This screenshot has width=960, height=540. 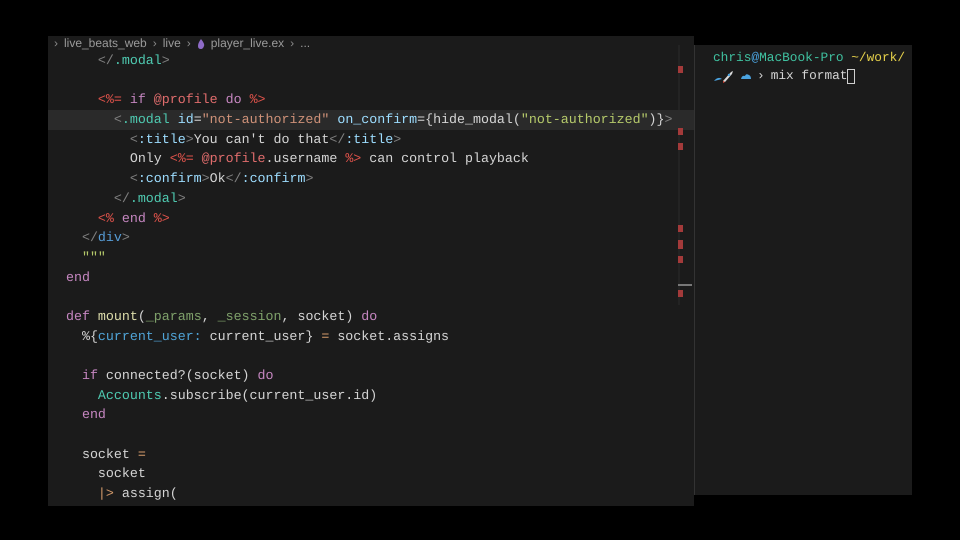 What do you see at coordinates (171, 43) in the screenshot?
I see `breadcrumb-item: live` at bounding box center [171, 43].